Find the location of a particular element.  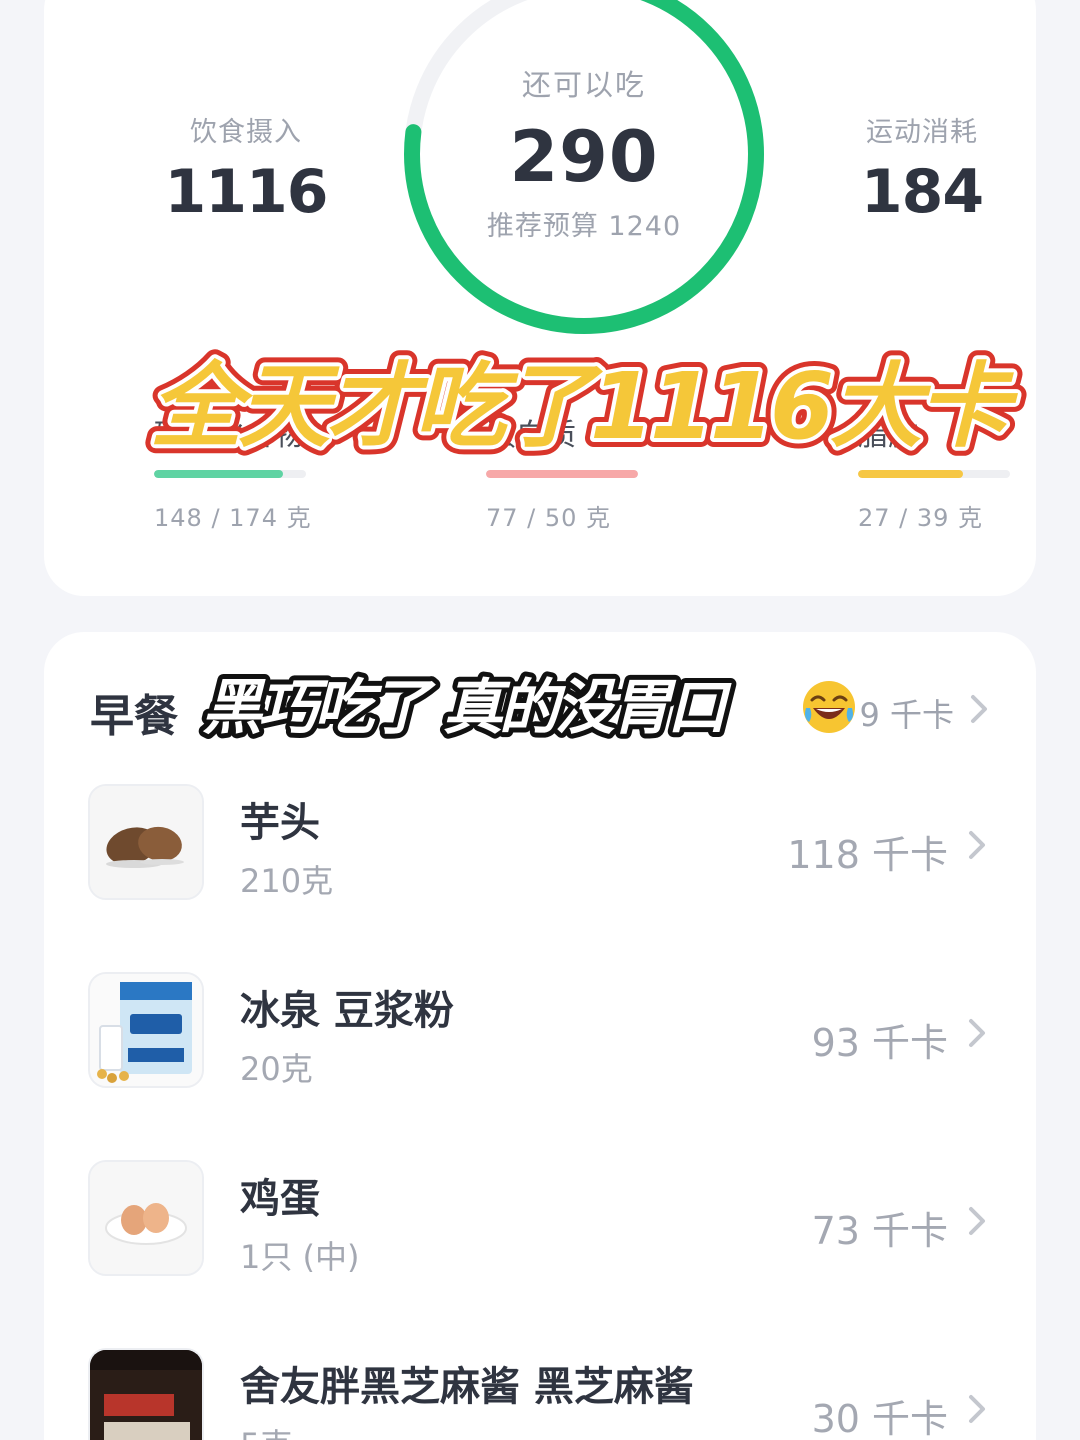

food-kcal: 30 千卡 is located at coordinates (879, 1418).